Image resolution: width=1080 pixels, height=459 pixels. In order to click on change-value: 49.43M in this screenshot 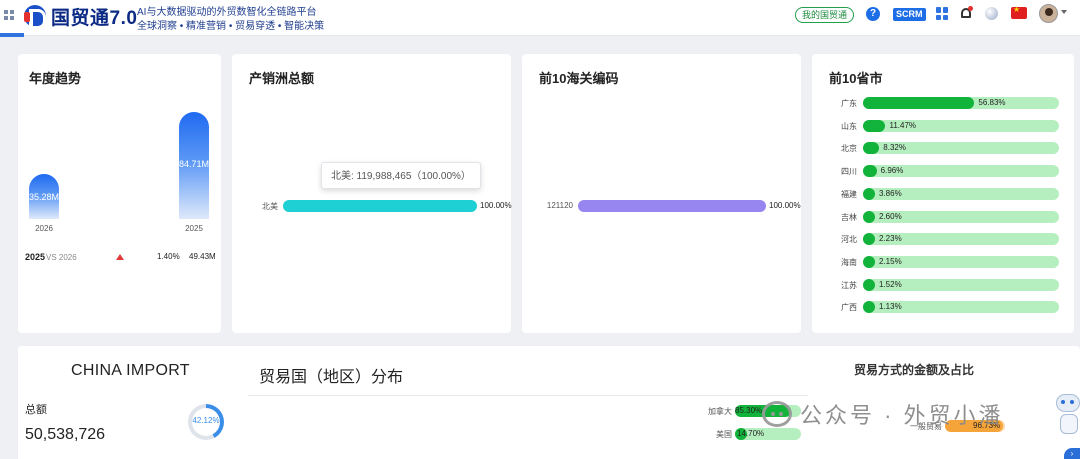, I will do `click(202, 256)`.